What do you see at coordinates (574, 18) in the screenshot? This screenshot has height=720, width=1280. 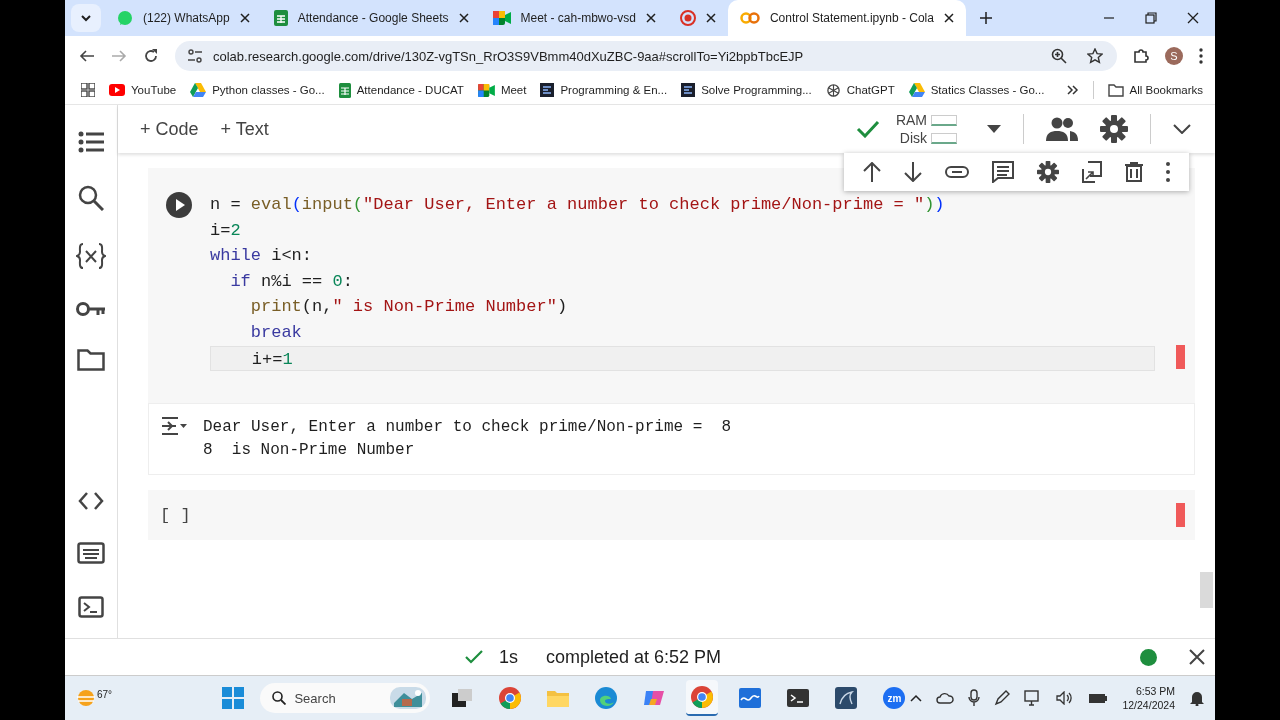 I see `browser-tab: Meet - cah-mbwo-vsd` at bounding box center [574, 18].